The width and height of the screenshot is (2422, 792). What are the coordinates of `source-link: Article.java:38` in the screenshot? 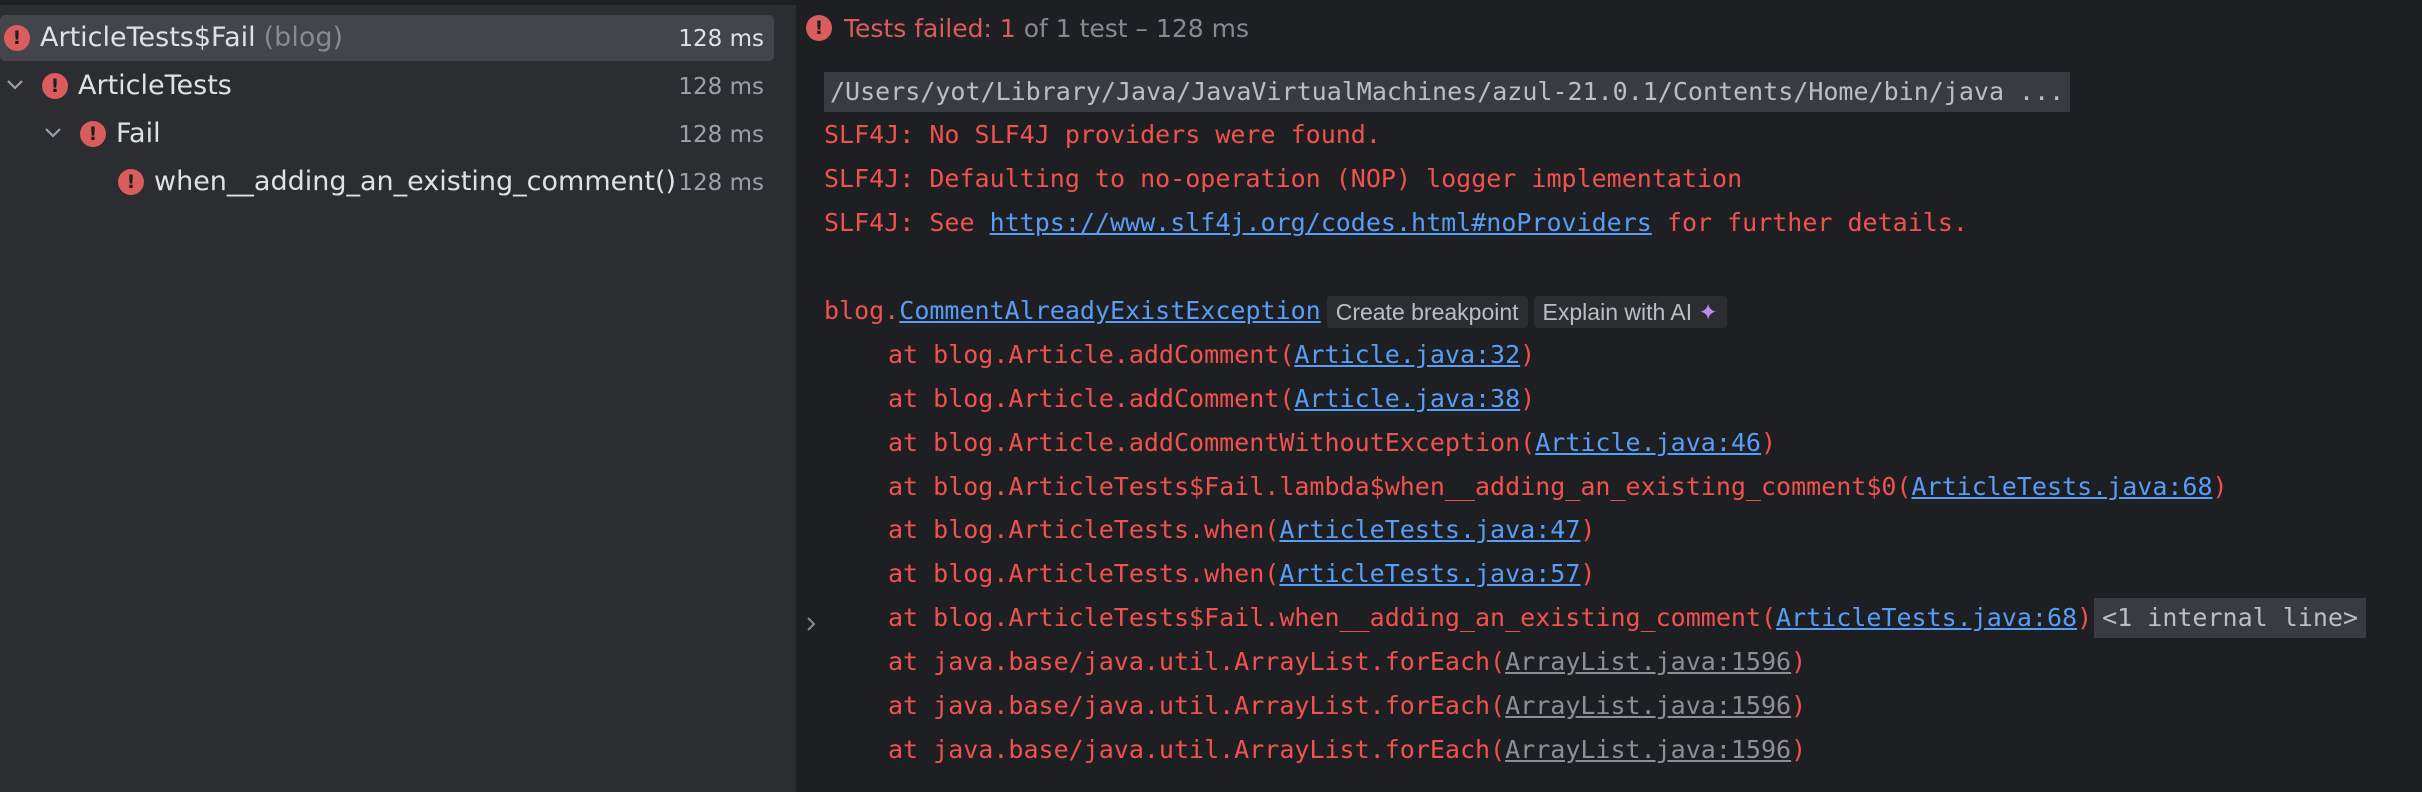 It's located at (1407, 398).